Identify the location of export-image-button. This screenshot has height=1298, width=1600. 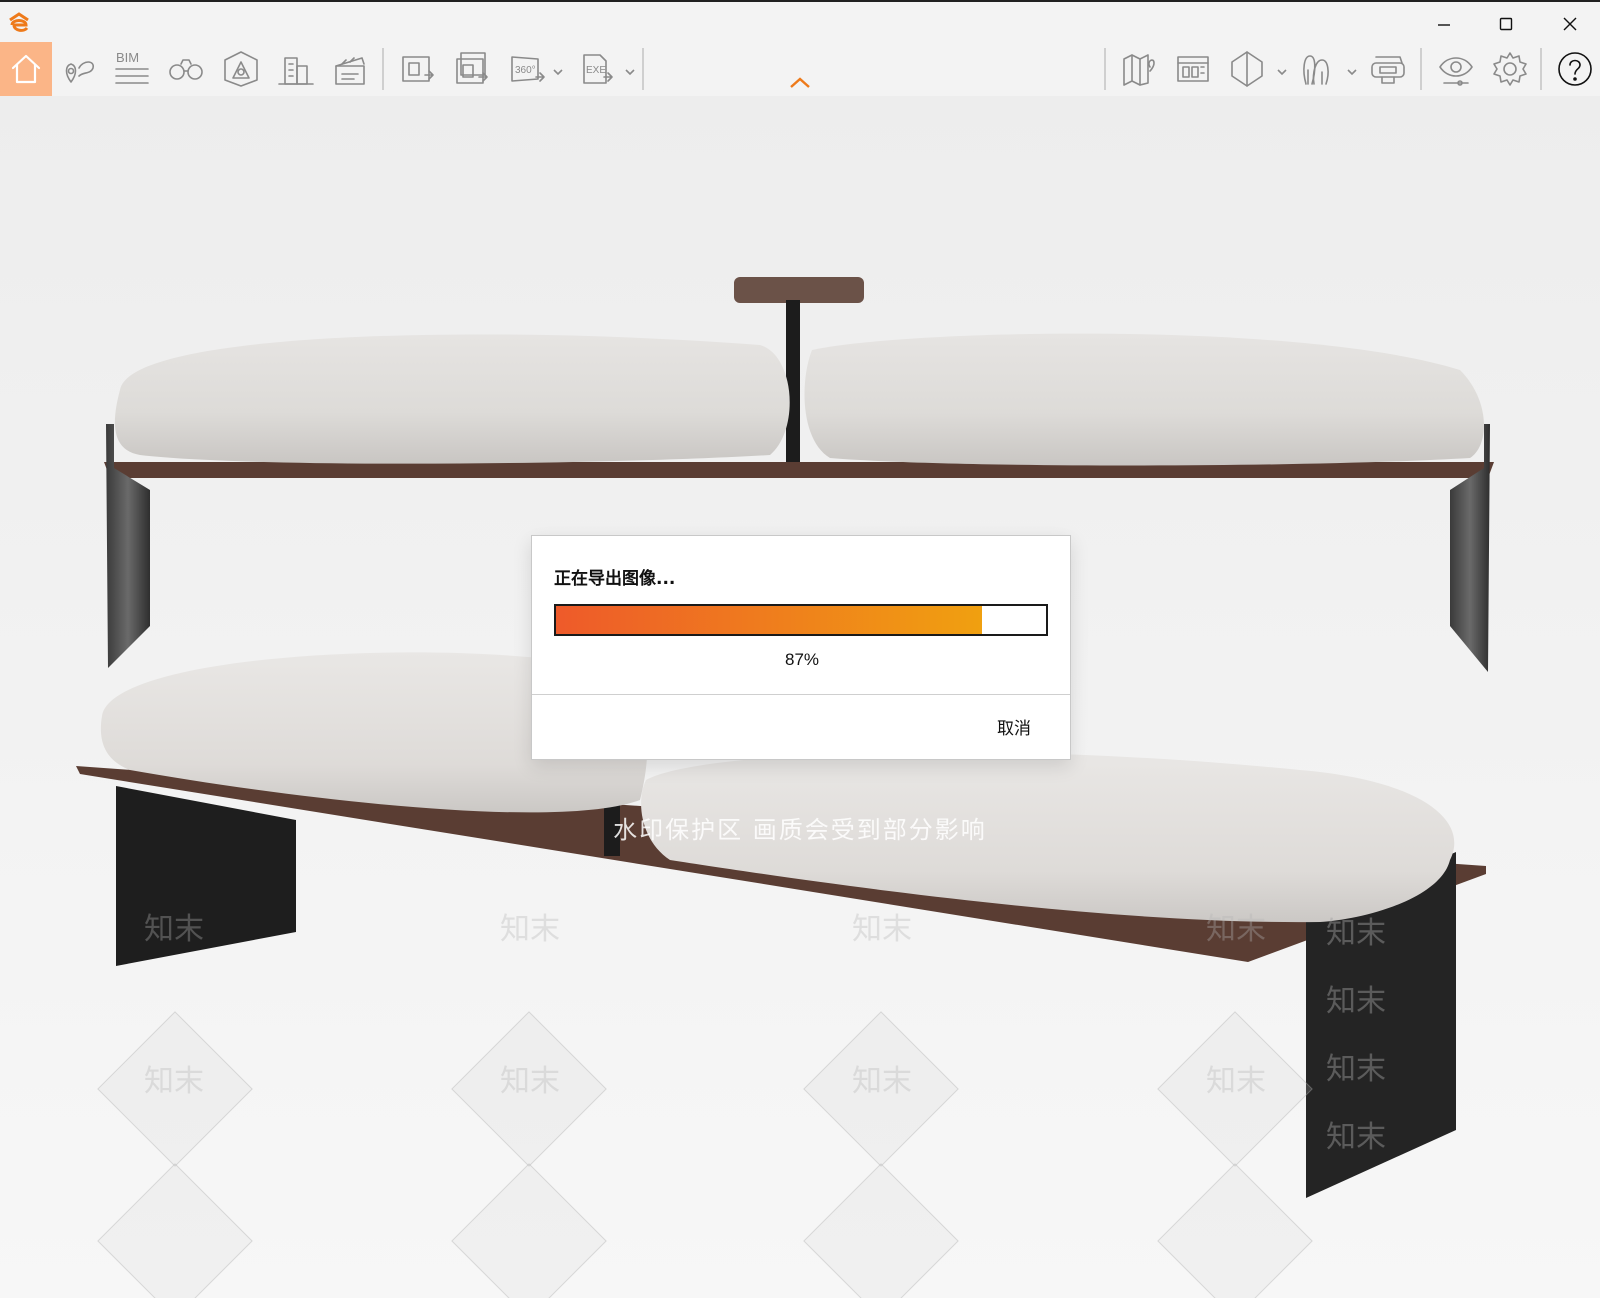
(418, 69).